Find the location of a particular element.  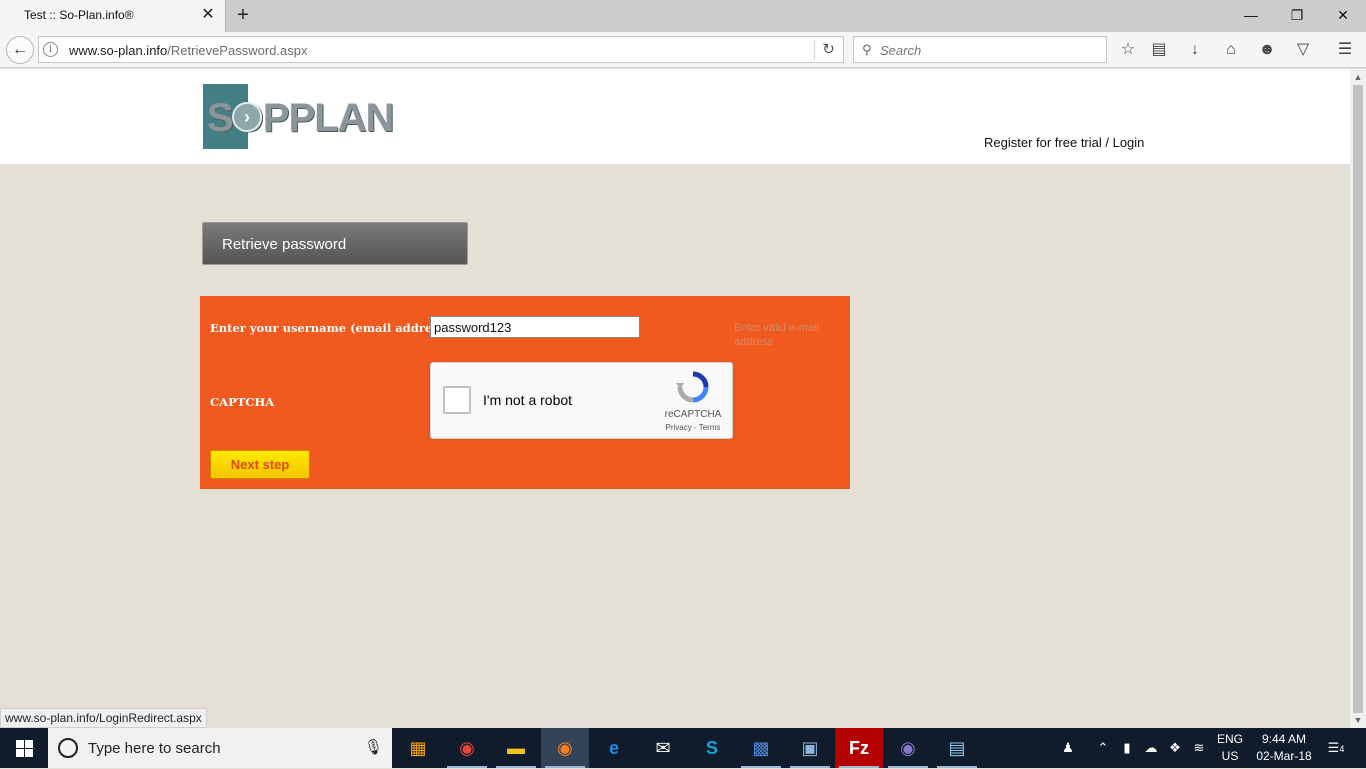

taskbar-search-box: 🎙 is located at coordinates (220, 748).